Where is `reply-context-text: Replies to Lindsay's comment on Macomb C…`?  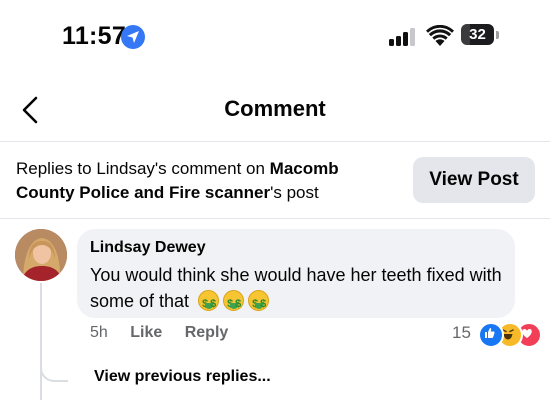 reply-context-text: Replies to Lindsay's comment on Macomb C… is located at coordinates (206, 181).